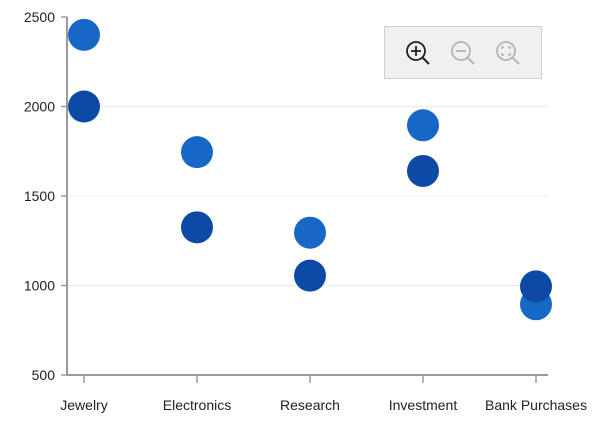 This screenshot has width=600, height=422. What do you see at coordinates (39, 107) in the screenshot?
I see `y-tick-label: 2000` at bounding box center [39, 107].